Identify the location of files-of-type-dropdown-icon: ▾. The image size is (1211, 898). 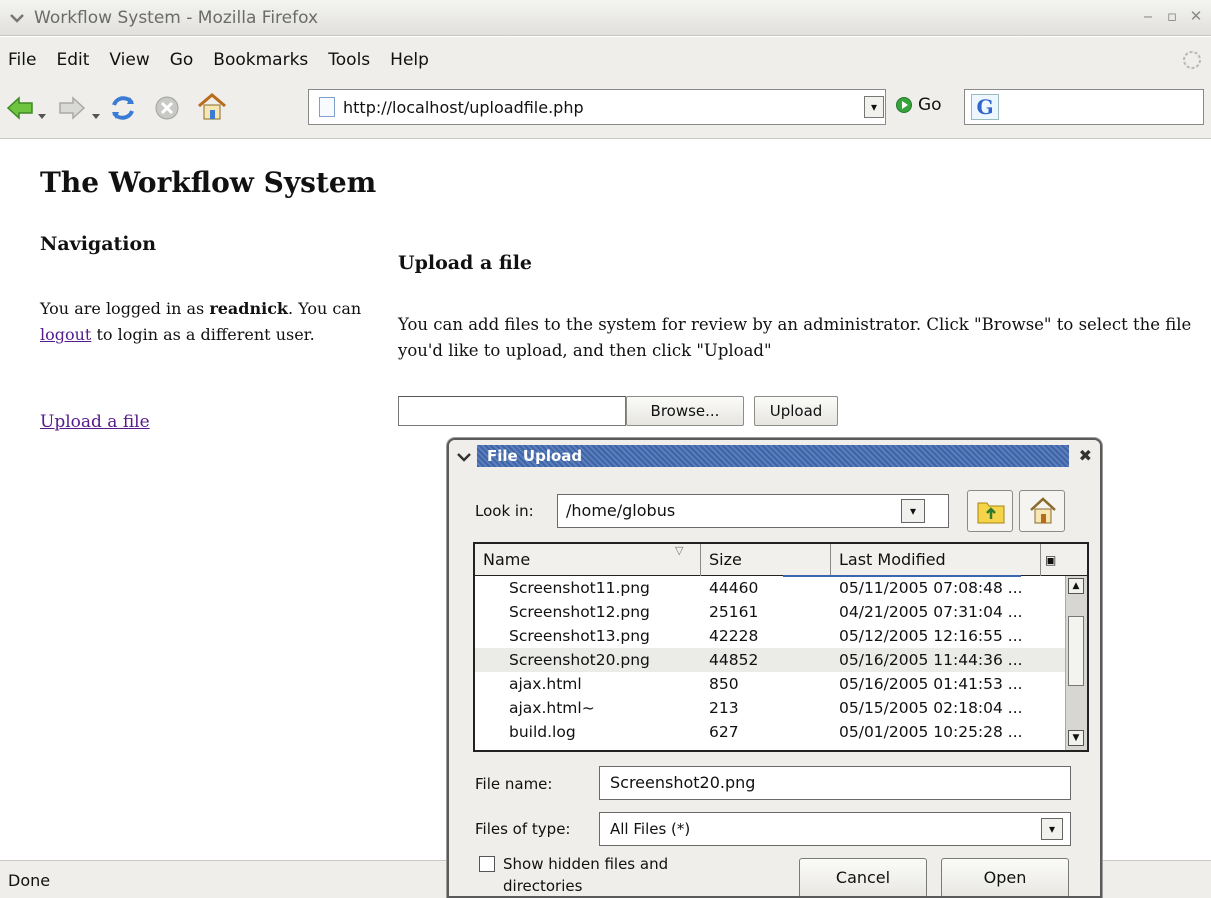
(1052, 829).